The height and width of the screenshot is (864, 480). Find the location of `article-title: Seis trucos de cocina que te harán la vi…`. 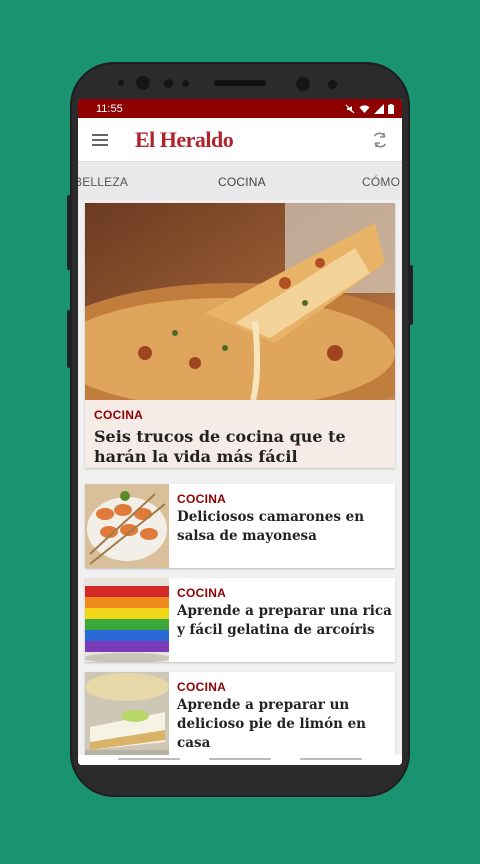

article-title: Seis trucos de cocina que te harán la vi… is located at coordinates (220, 446).